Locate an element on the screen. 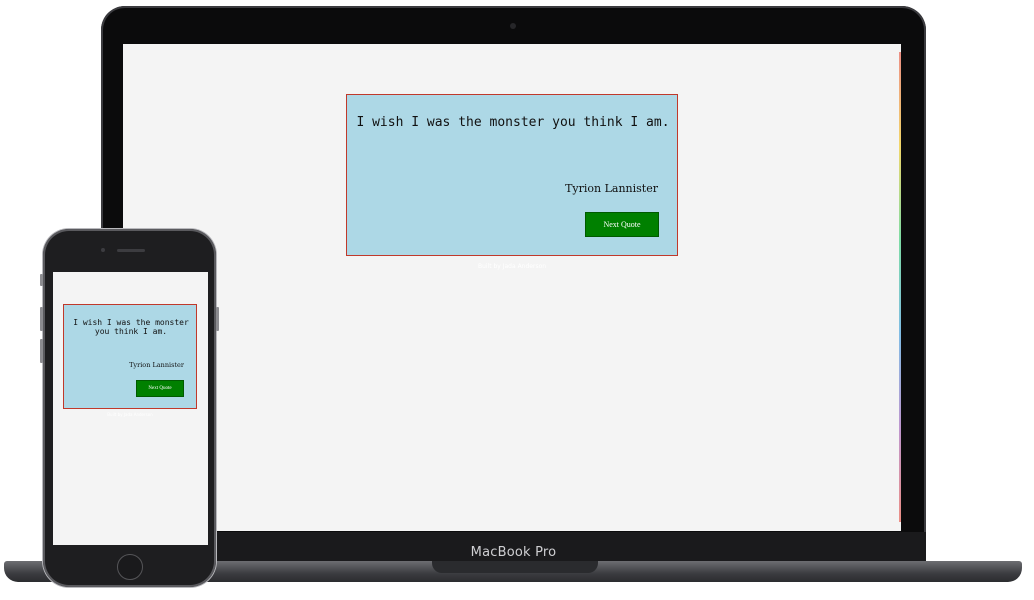 The height and width of the screenshot is (600, 1034). phone-power-button is located at coordinates (217, 319).